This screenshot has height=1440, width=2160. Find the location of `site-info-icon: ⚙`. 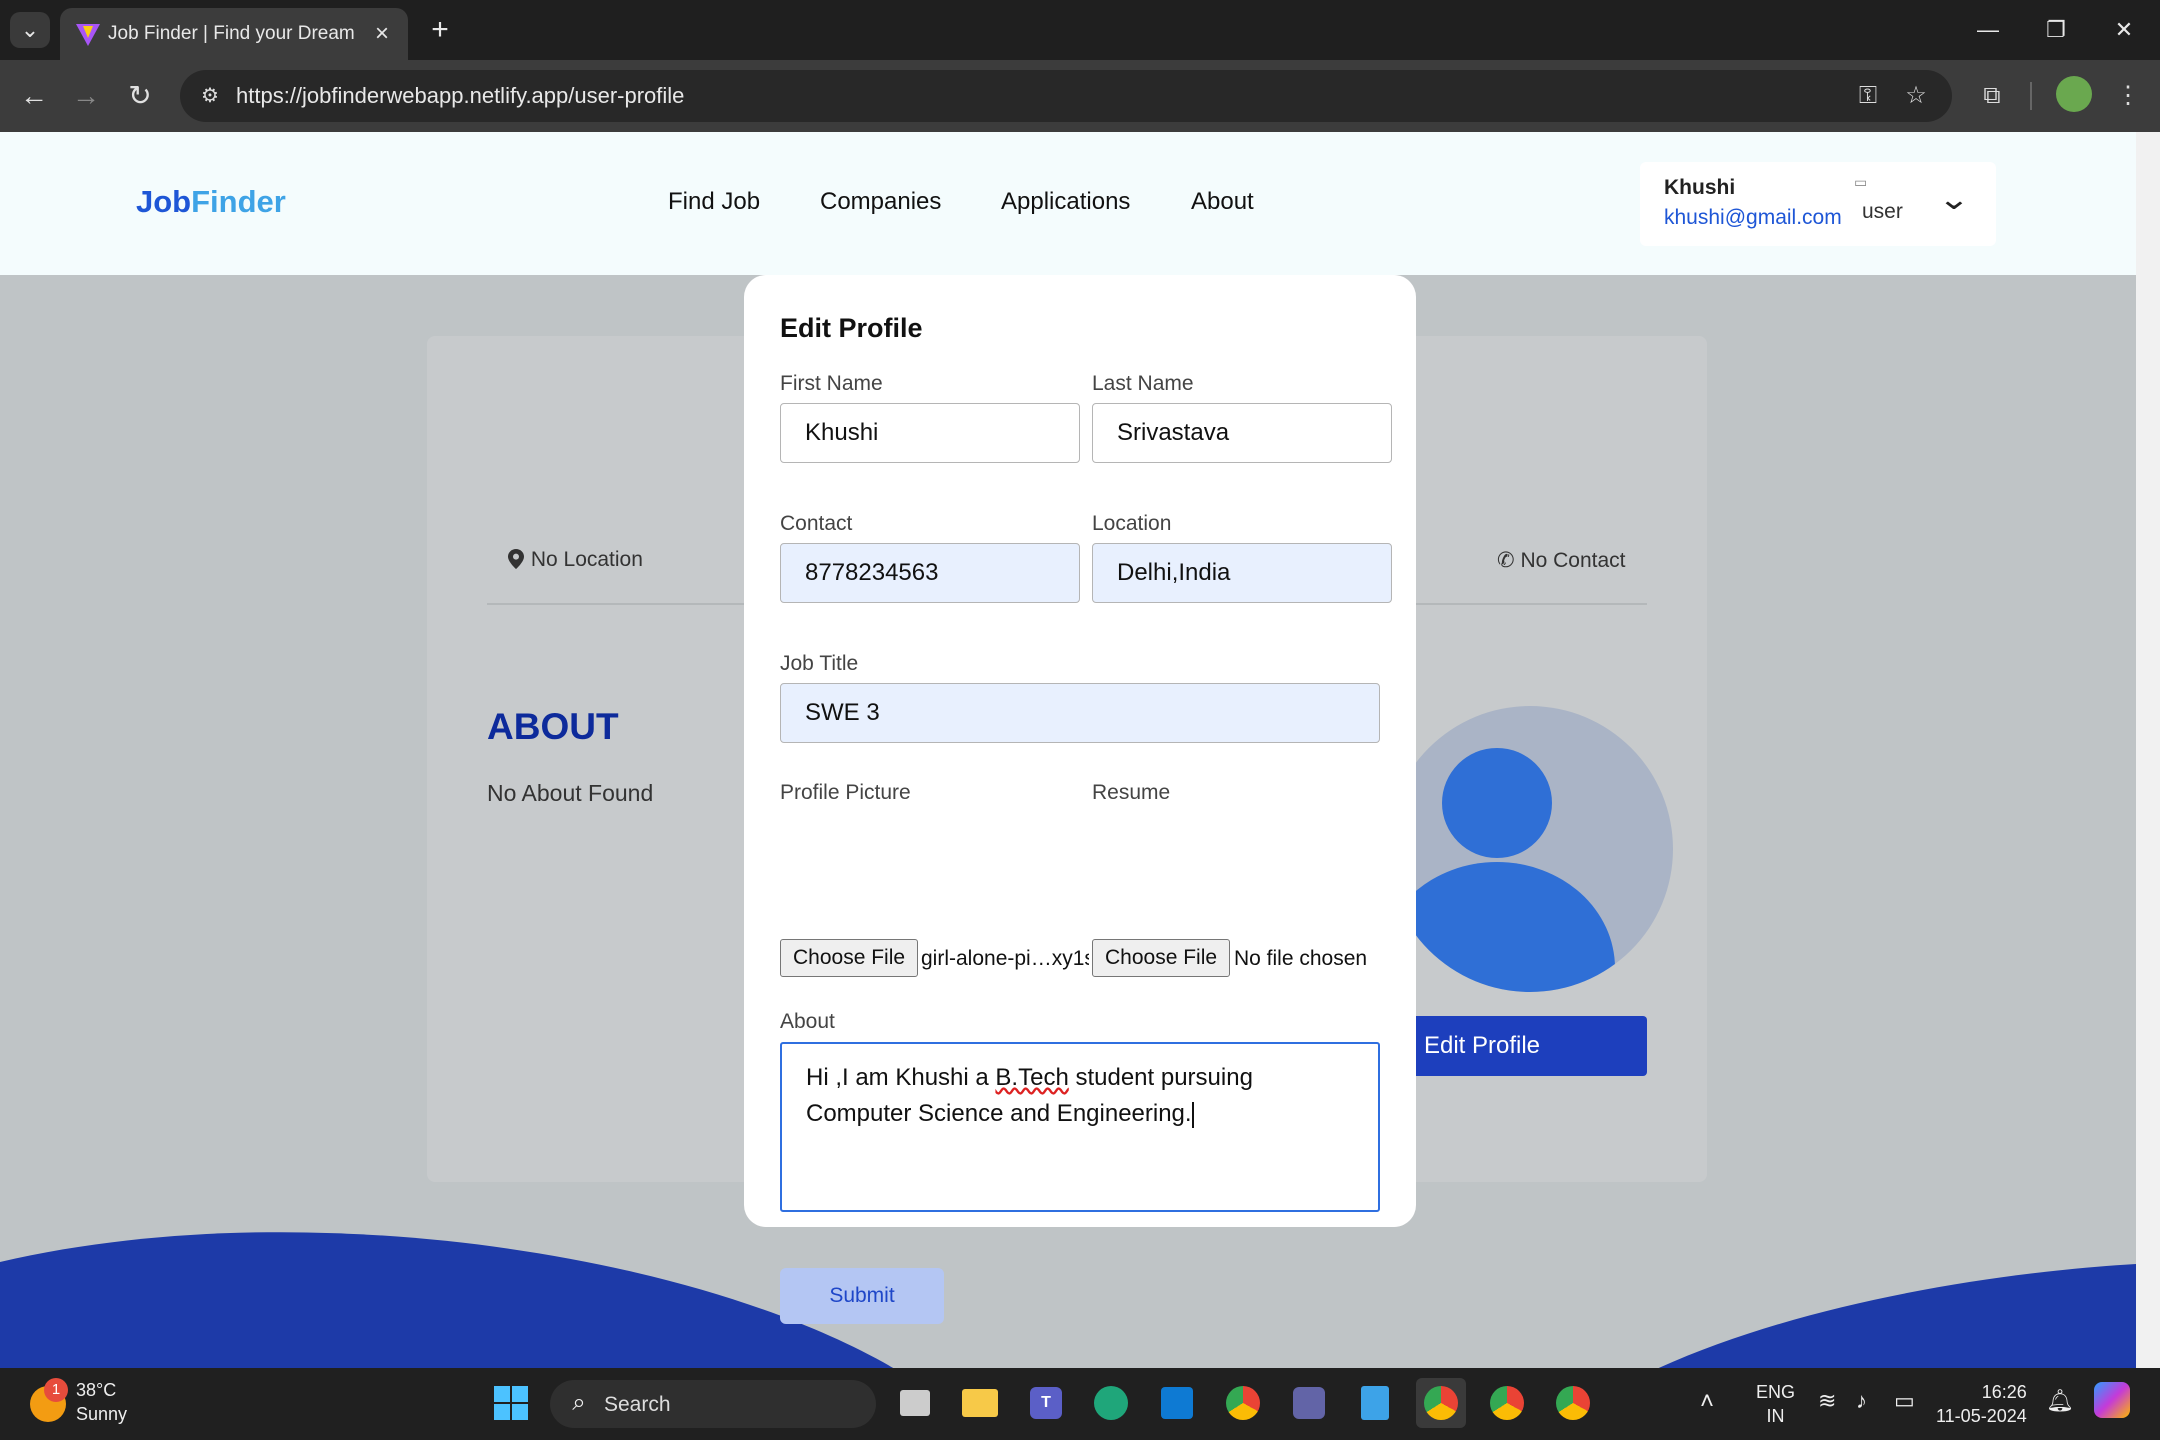

site-info-icon: ⚙ is located at coordinates (210, 96).